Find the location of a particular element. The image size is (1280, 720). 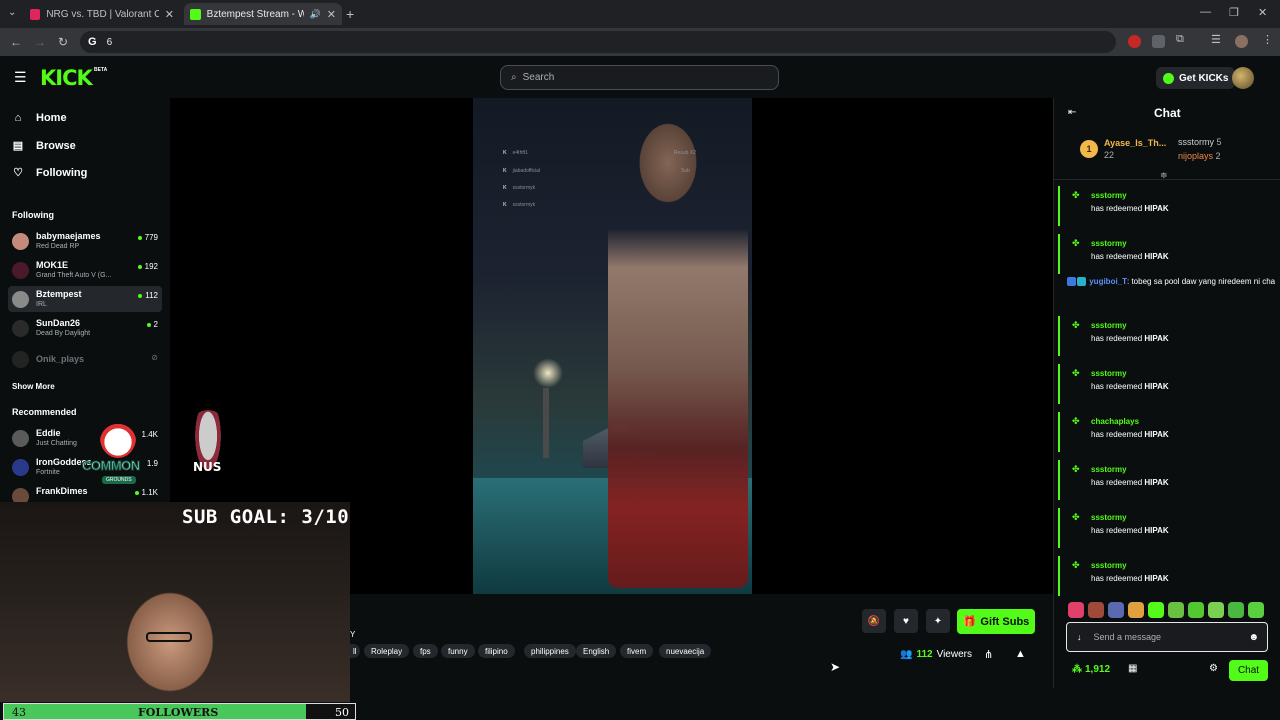

notifications-off-icon: 🔕 is located at coordinates (874, 621).